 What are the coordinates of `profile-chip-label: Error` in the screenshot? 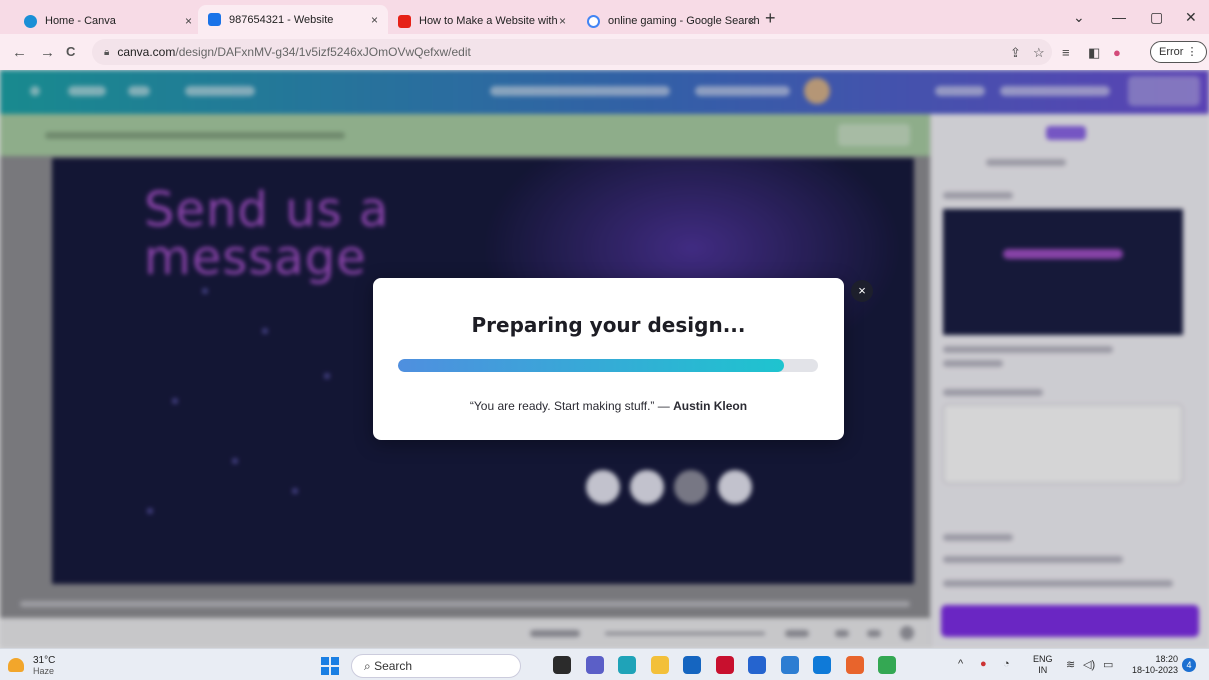 It's located at (1171, 52).